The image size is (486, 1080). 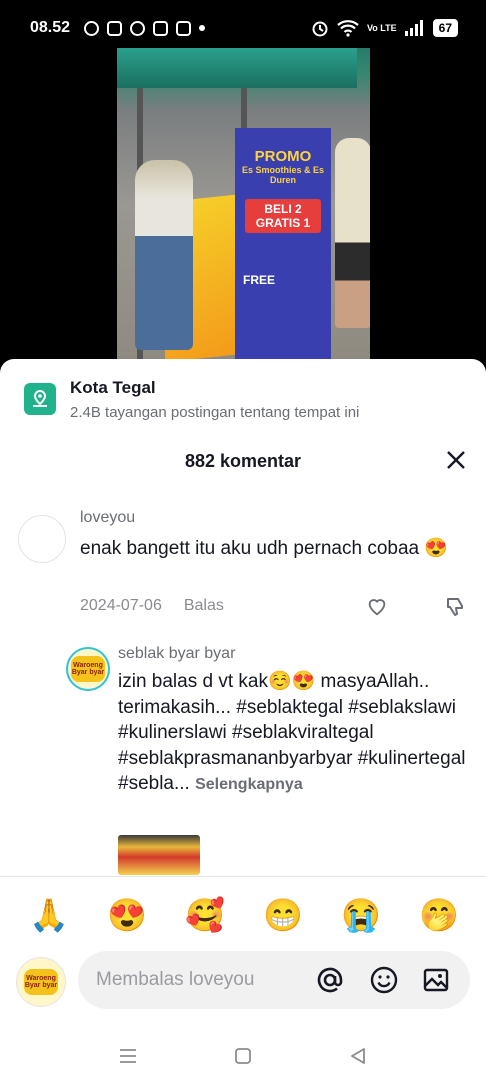 What do you see at coordinates (42, 539) in the screenshot?
I see `avatar` at bounding box center [42, 539].